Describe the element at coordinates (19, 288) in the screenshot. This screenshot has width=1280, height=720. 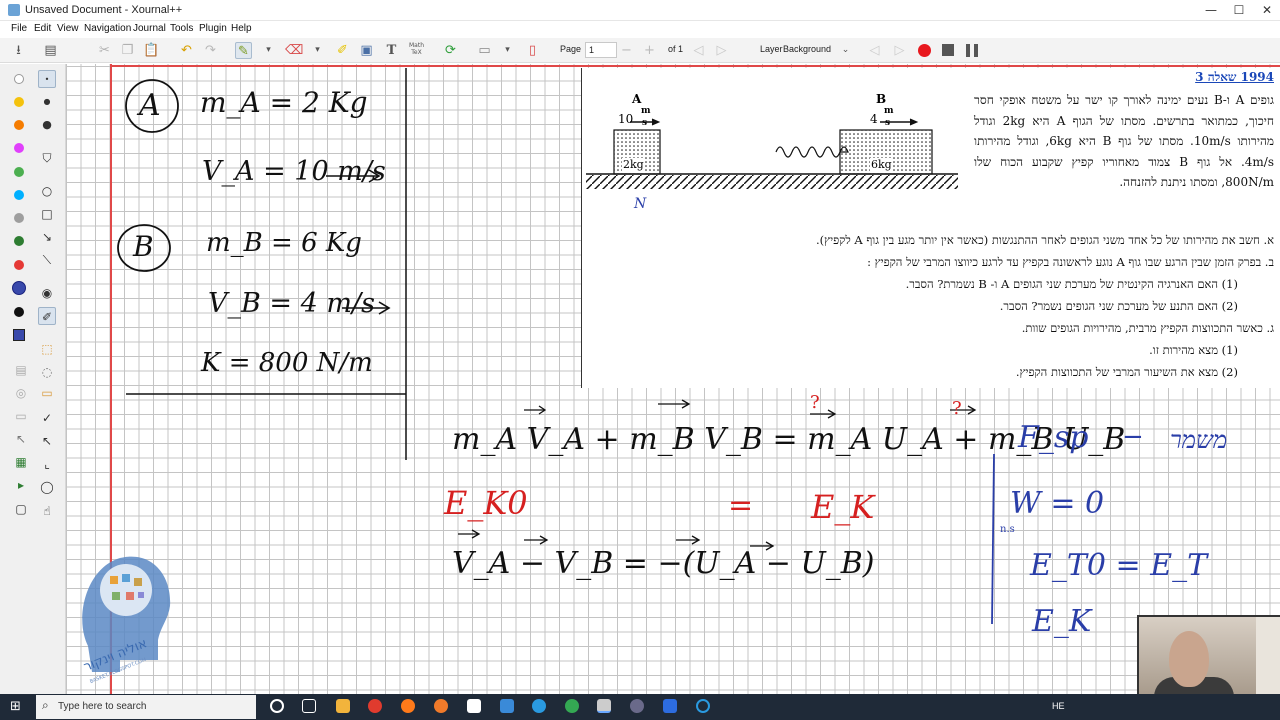
I see `color-blue-swatch` at that location.